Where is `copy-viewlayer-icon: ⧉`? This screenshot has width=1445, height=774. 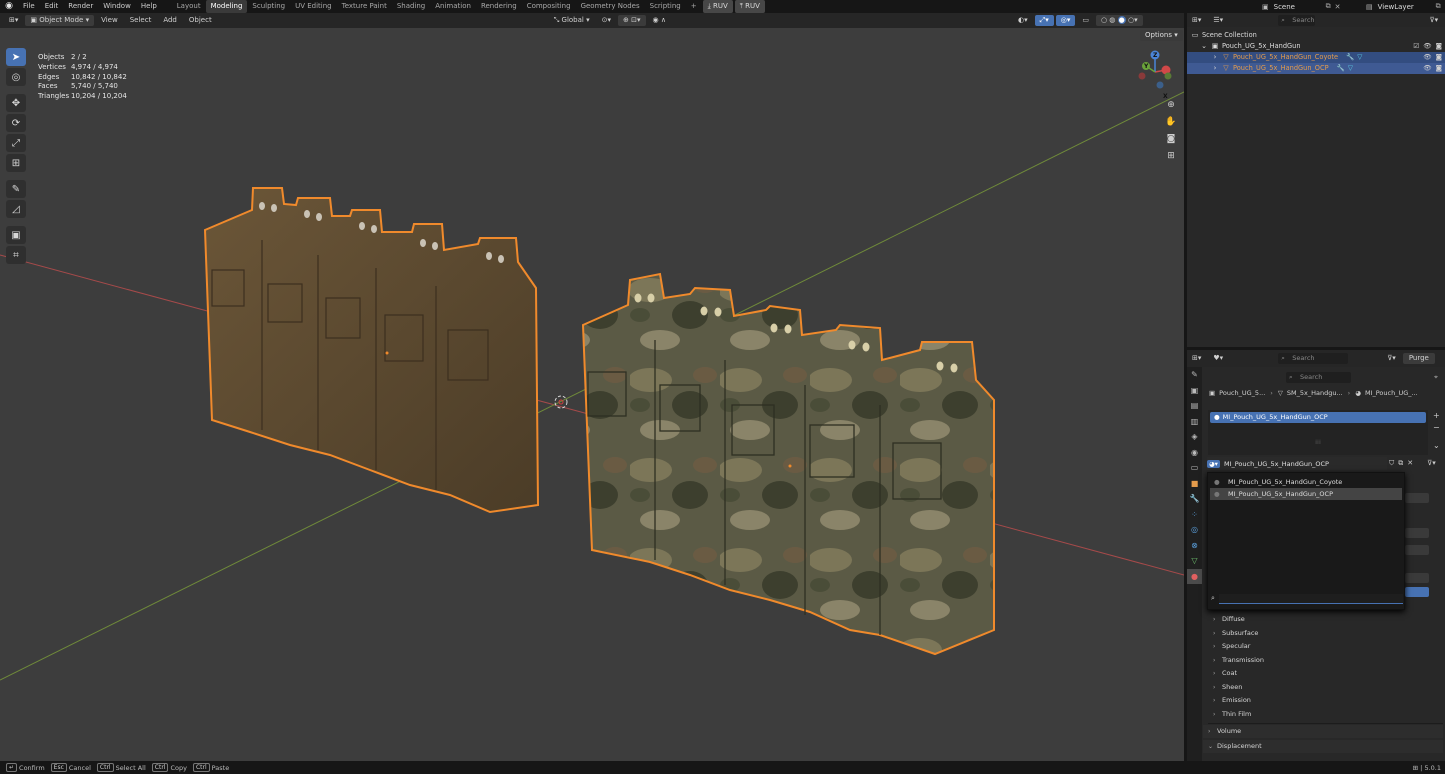
copy-viewlayer-icon: ⧉ is located at coordinates (1438, 6).